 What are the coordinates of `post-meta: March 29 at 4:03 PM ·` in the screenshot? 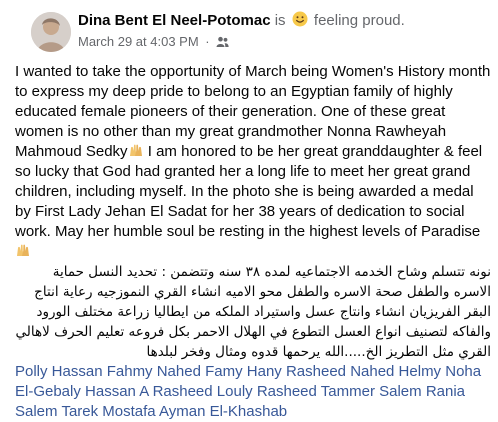 It's located at (153, 42).